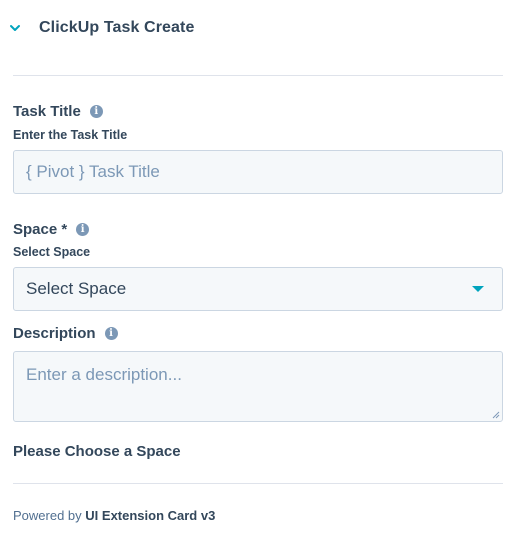 The height and width of the screenshot is (540, 519). Describe the element at coordinates (97, 451) in the screenshot. I see `status-message: Please Choose a Space` at that location.